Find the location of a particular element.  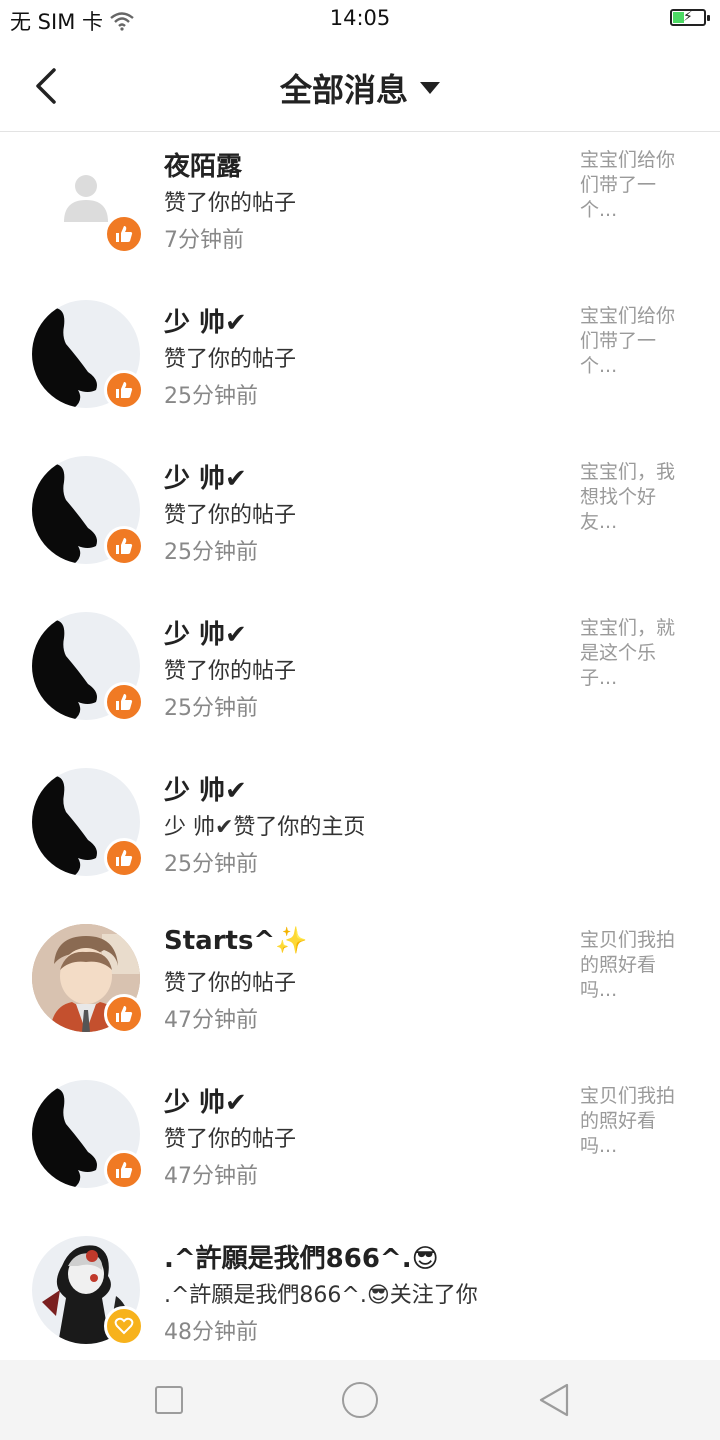

recent-apps-icon is located at coordinates (169, 1400).